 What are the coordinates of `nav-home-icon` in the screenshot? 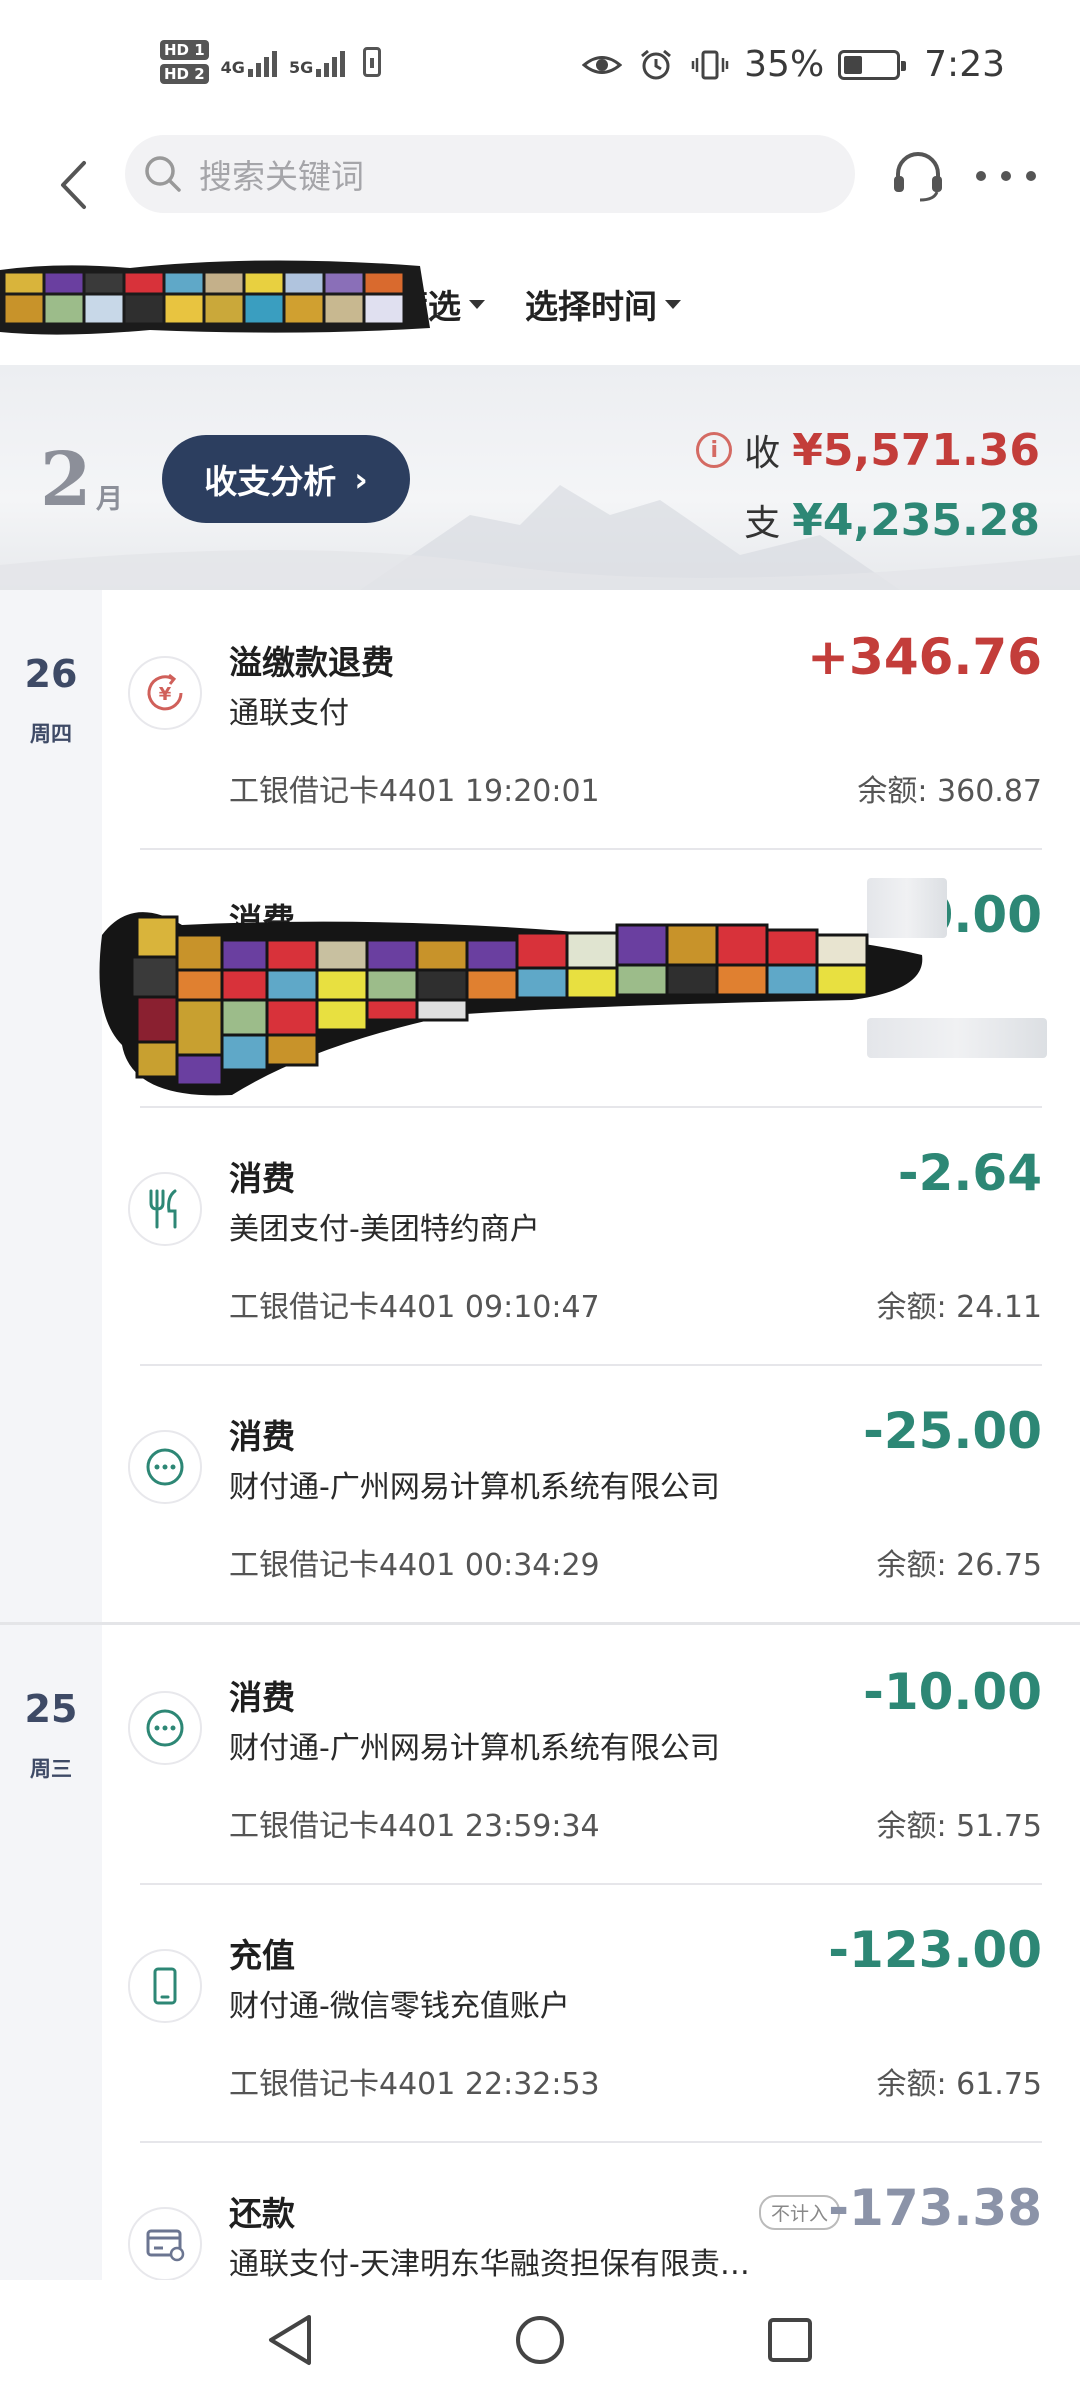 It's located at (540, 2340).